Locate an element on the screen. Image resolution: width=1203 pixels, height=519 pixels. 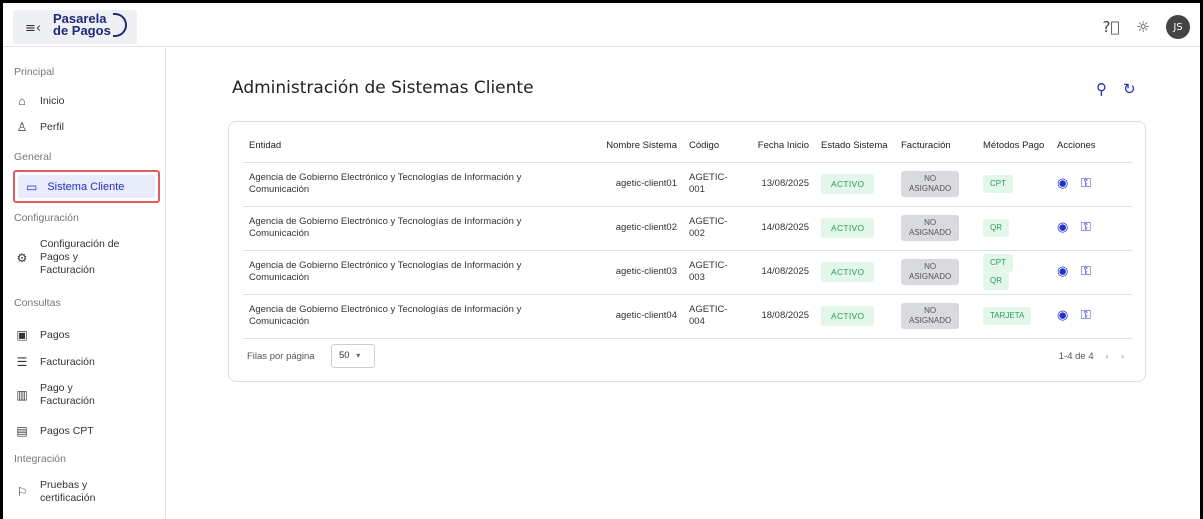
sidebar-item-sistema-cliente: ▭ Sistema Cliente is located at coordinates (86, 186).